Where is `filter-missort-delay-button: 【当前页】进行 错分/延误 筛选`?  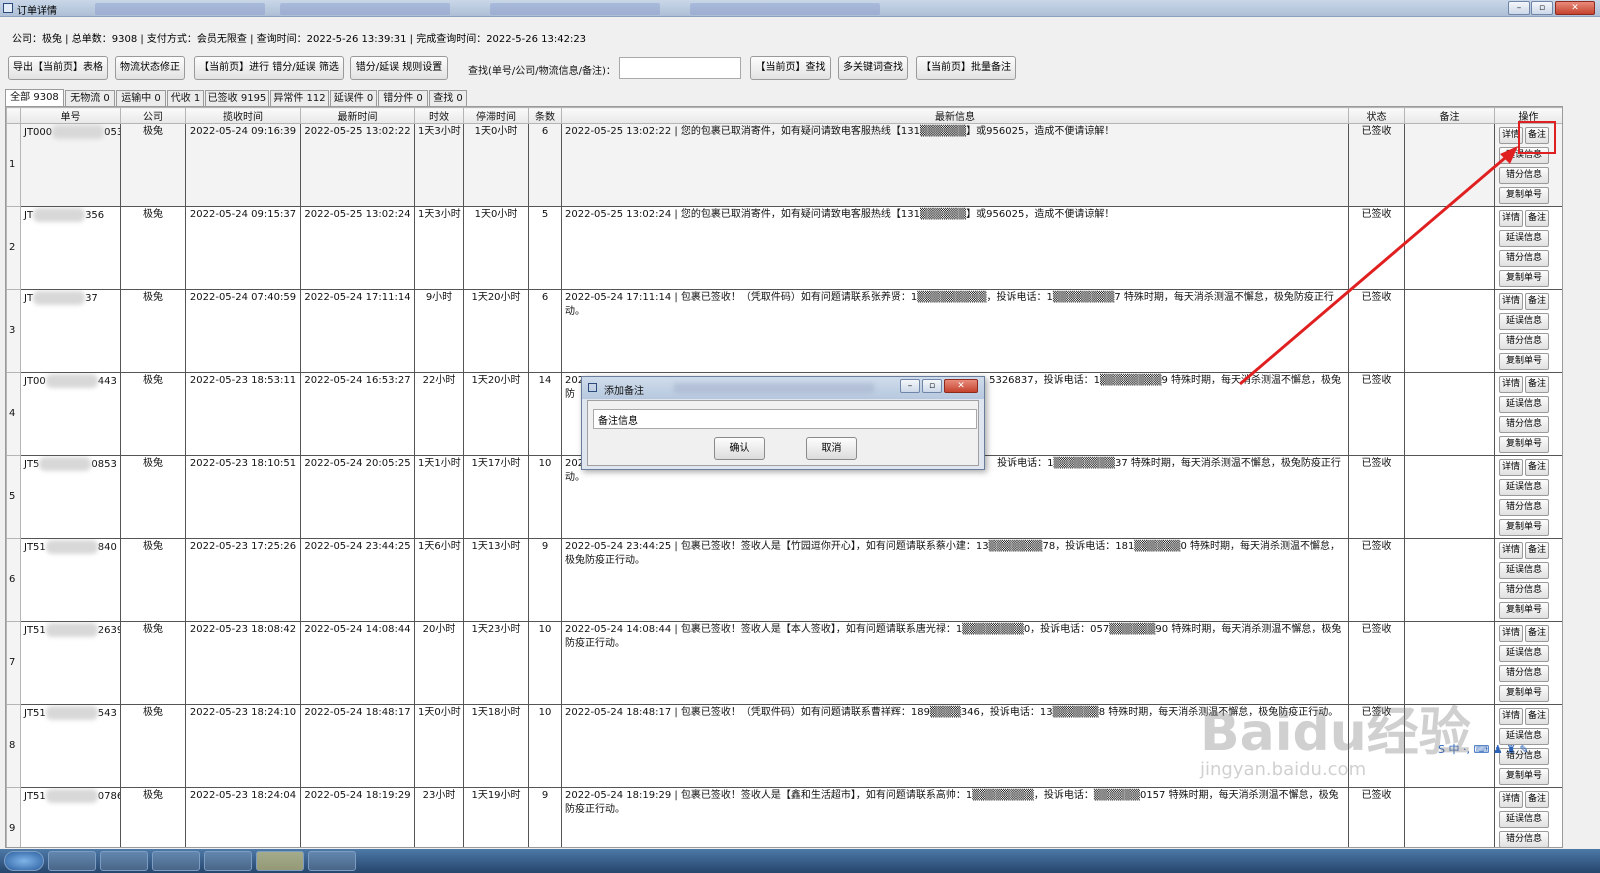
filter-missort-delay-button: 【当前页】进行 错分/延误 筛选 is located at coordinates (269, 68).